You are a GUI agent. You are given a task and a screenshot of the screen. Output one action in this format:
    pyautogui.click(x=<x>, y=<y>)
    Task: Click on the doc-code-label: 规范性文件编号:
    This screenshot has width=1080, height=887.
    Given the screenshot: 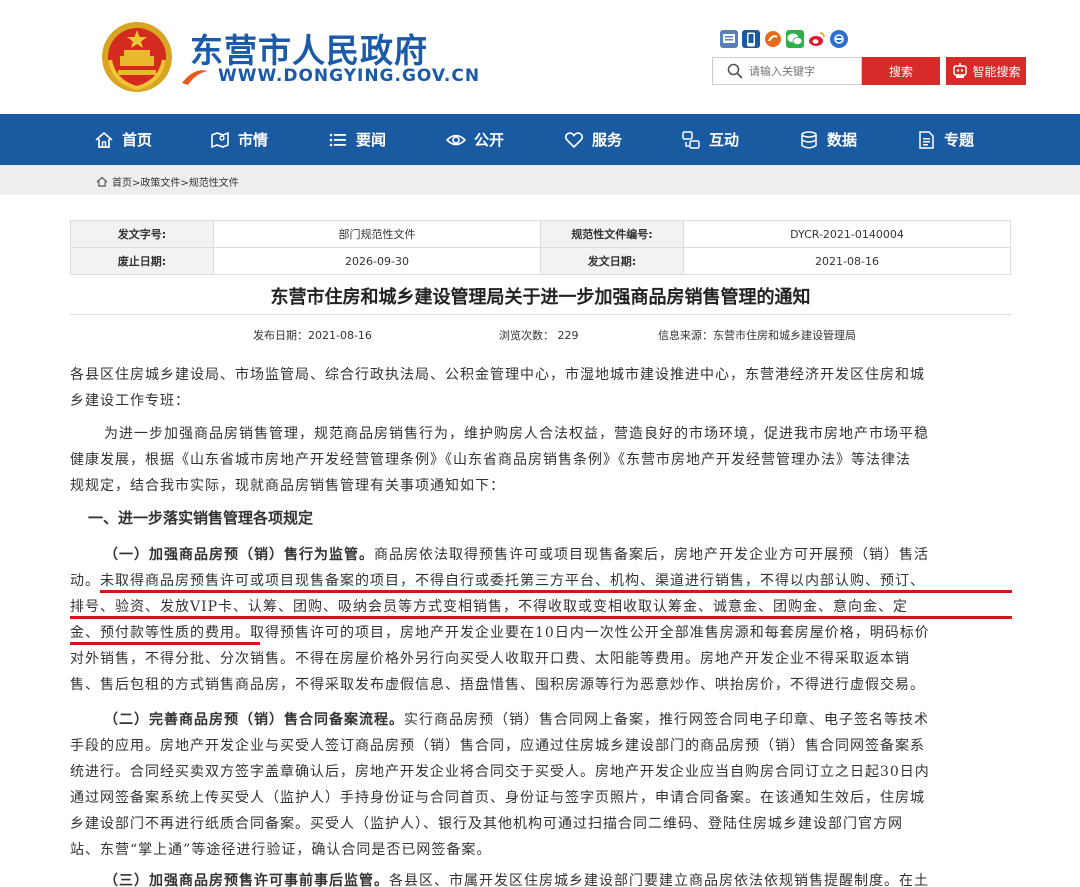 What is the action you would take?
    pyautogui.click(x=612, y=234)
    